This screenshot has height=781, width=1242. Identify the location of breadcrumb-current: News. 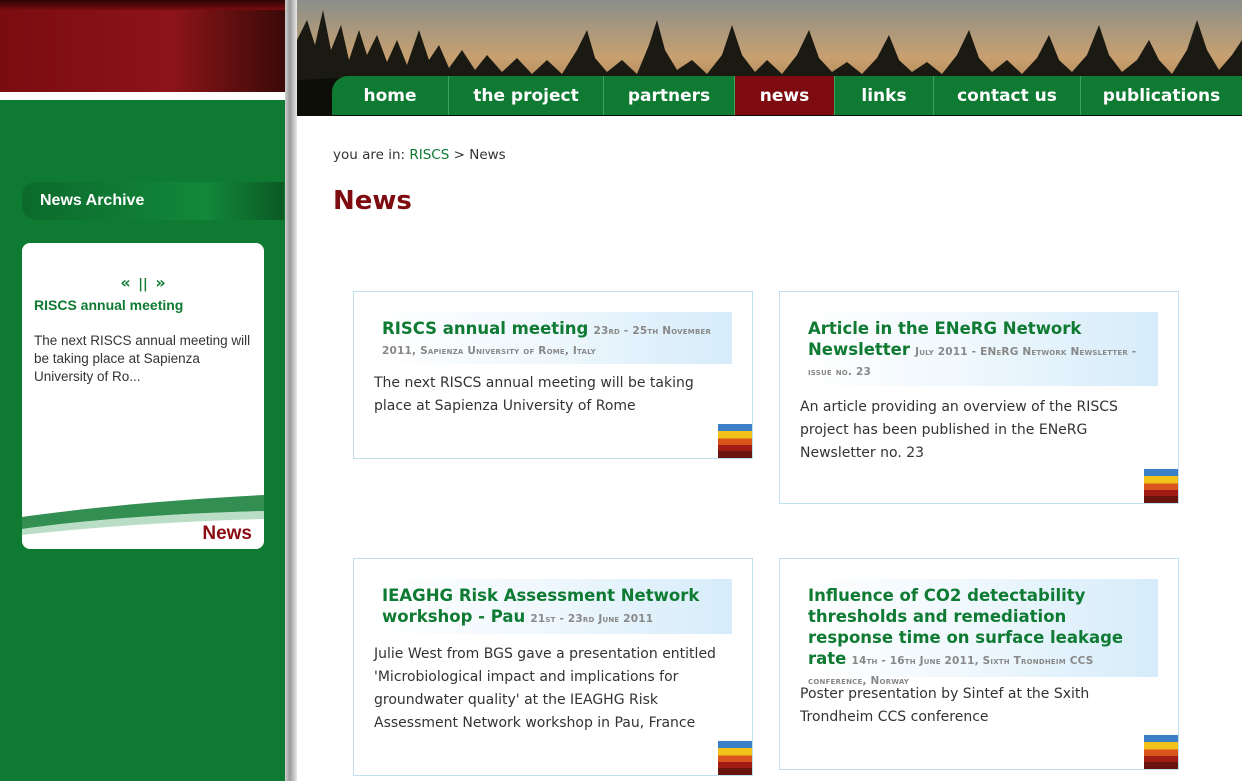
(487, 155).